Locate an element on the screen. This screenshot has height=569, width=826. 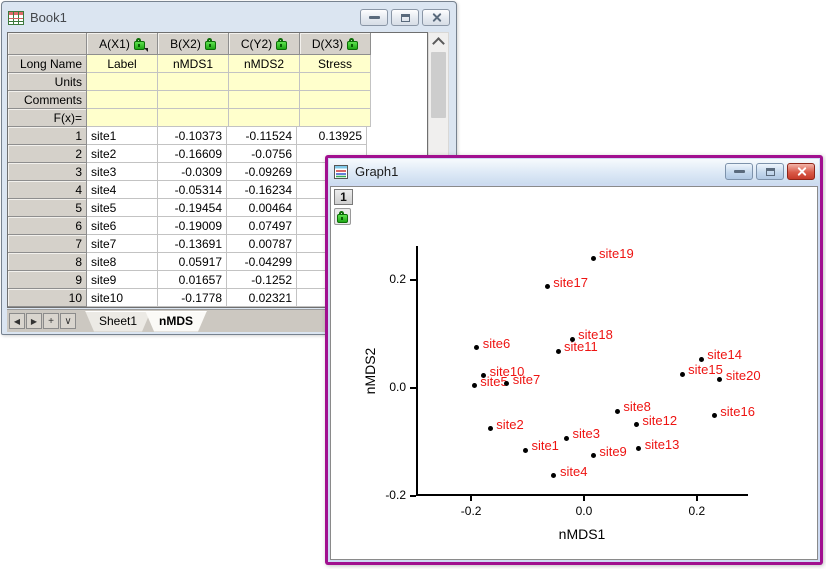
data-cell: 0.01657 is located at coordinates (192, 280).